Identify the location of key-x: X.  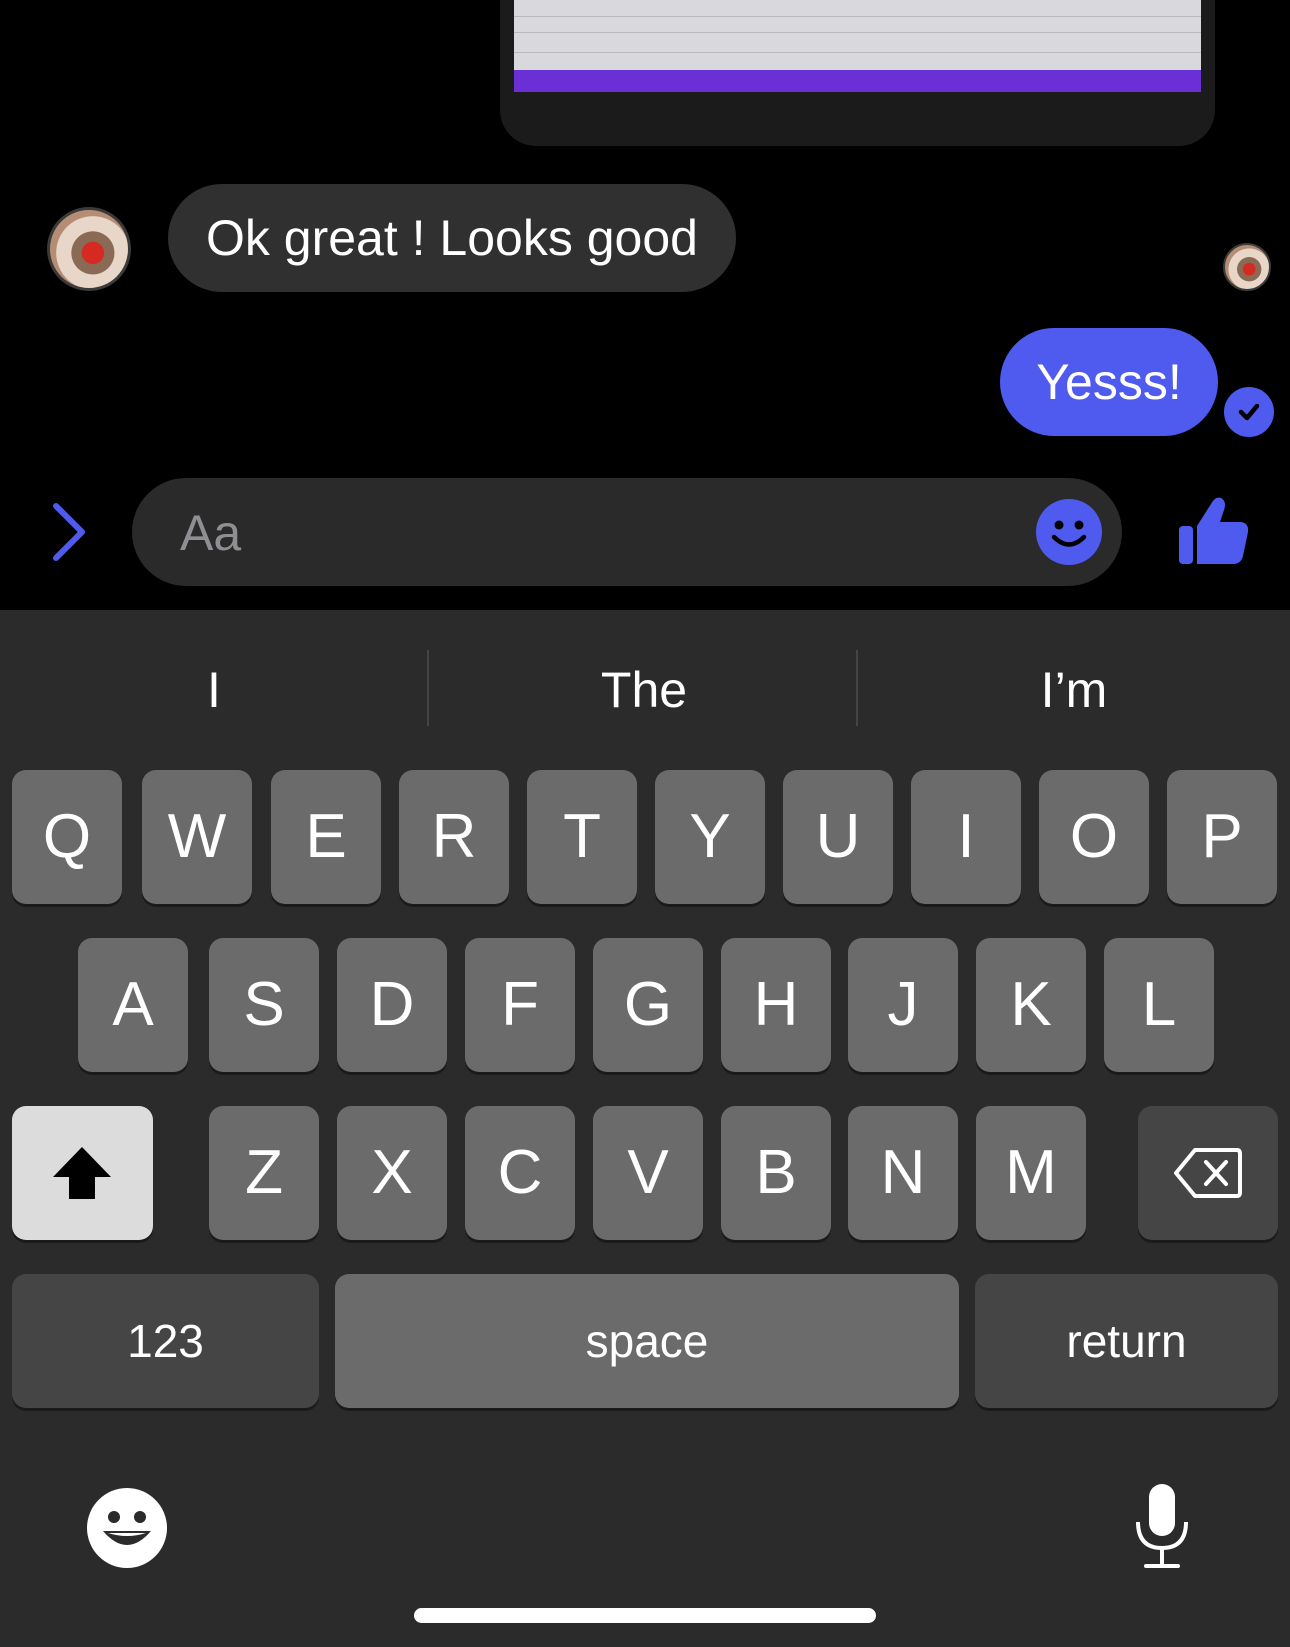
(392, 1173).